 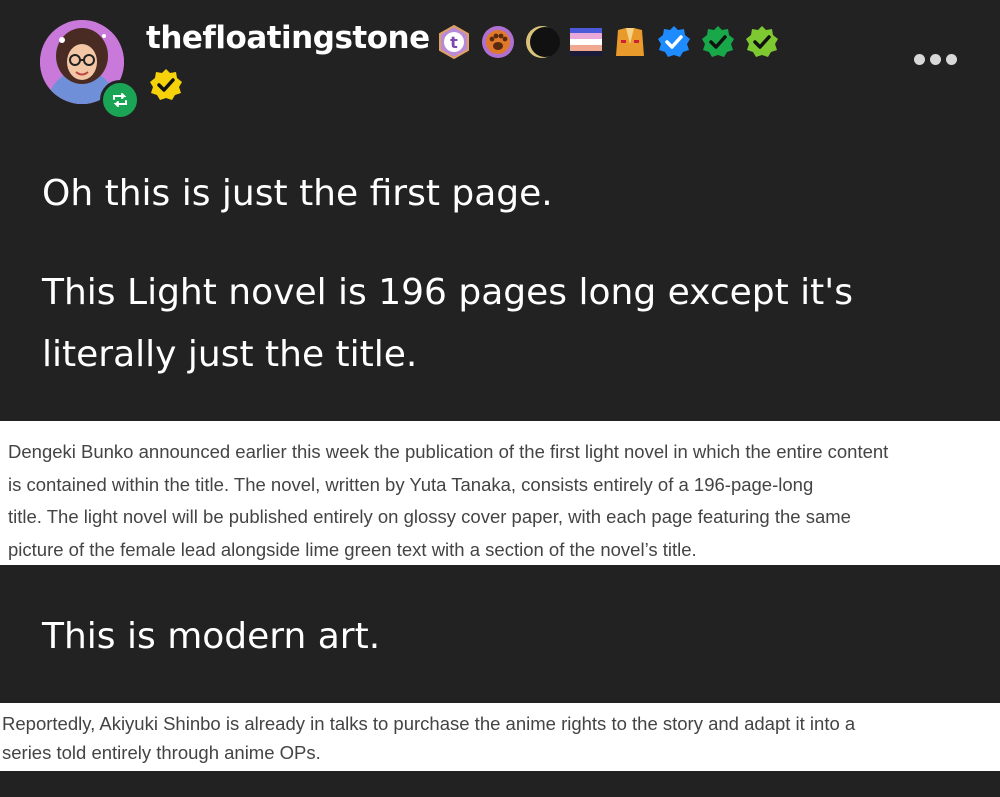 I want to click on gradient-flag-badge-icon, so click(x=586, y=42).